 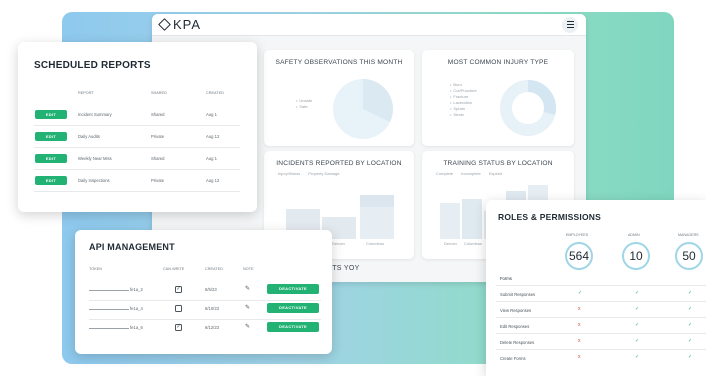 I want to click on legend-item: Incomplete, so click(x=471, y=173).